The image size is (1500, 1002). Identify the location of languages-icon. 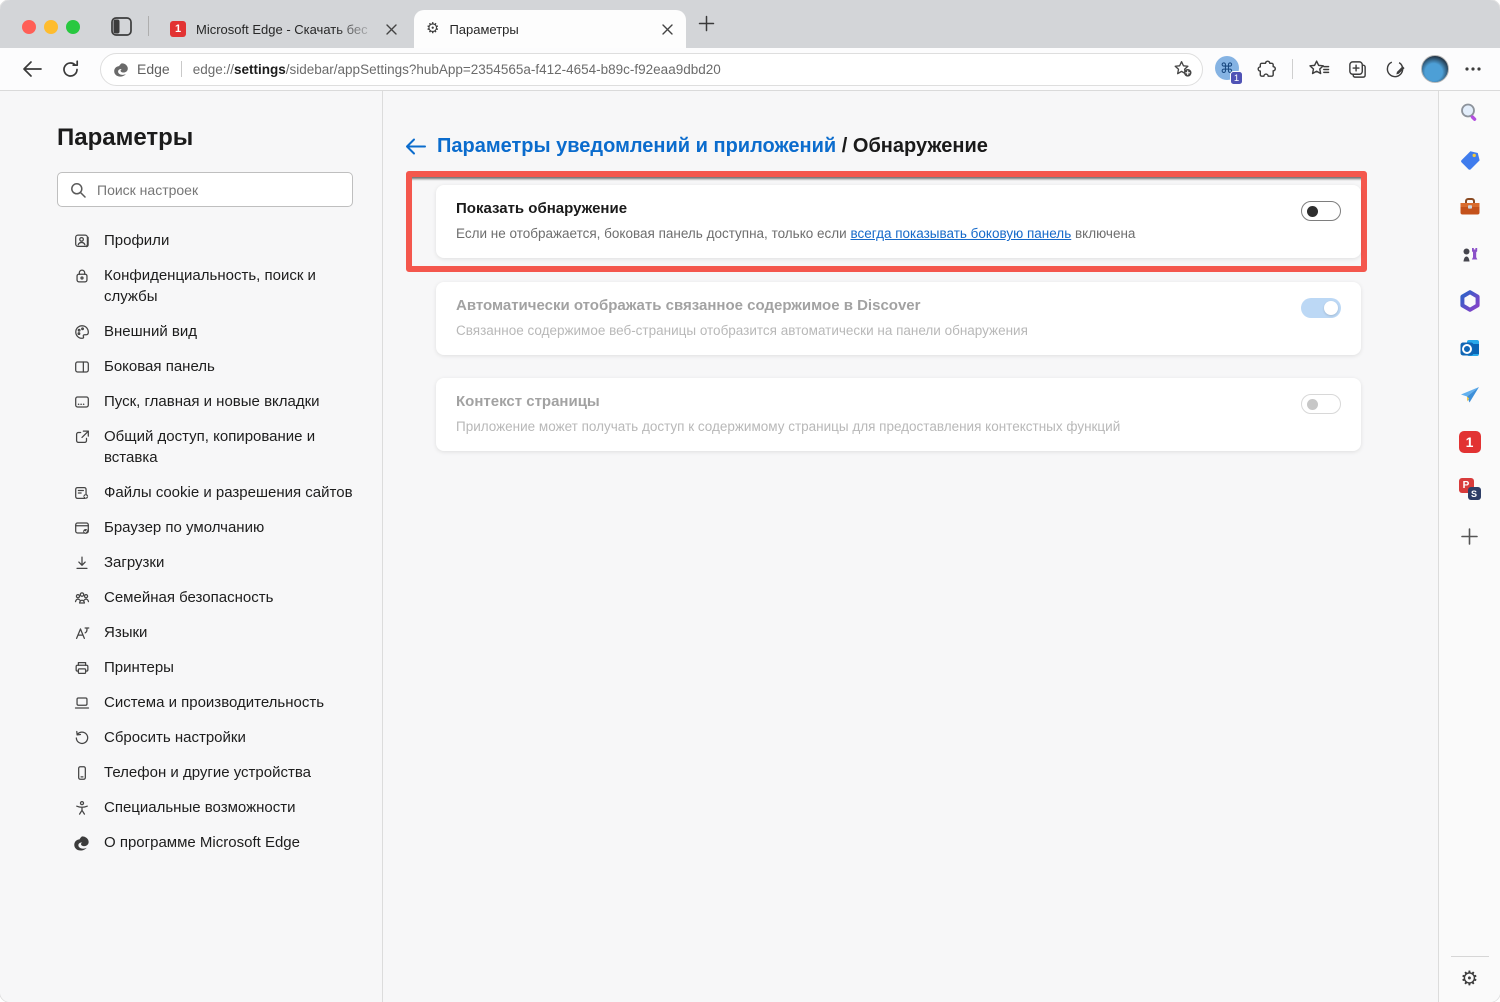
(82, 633).